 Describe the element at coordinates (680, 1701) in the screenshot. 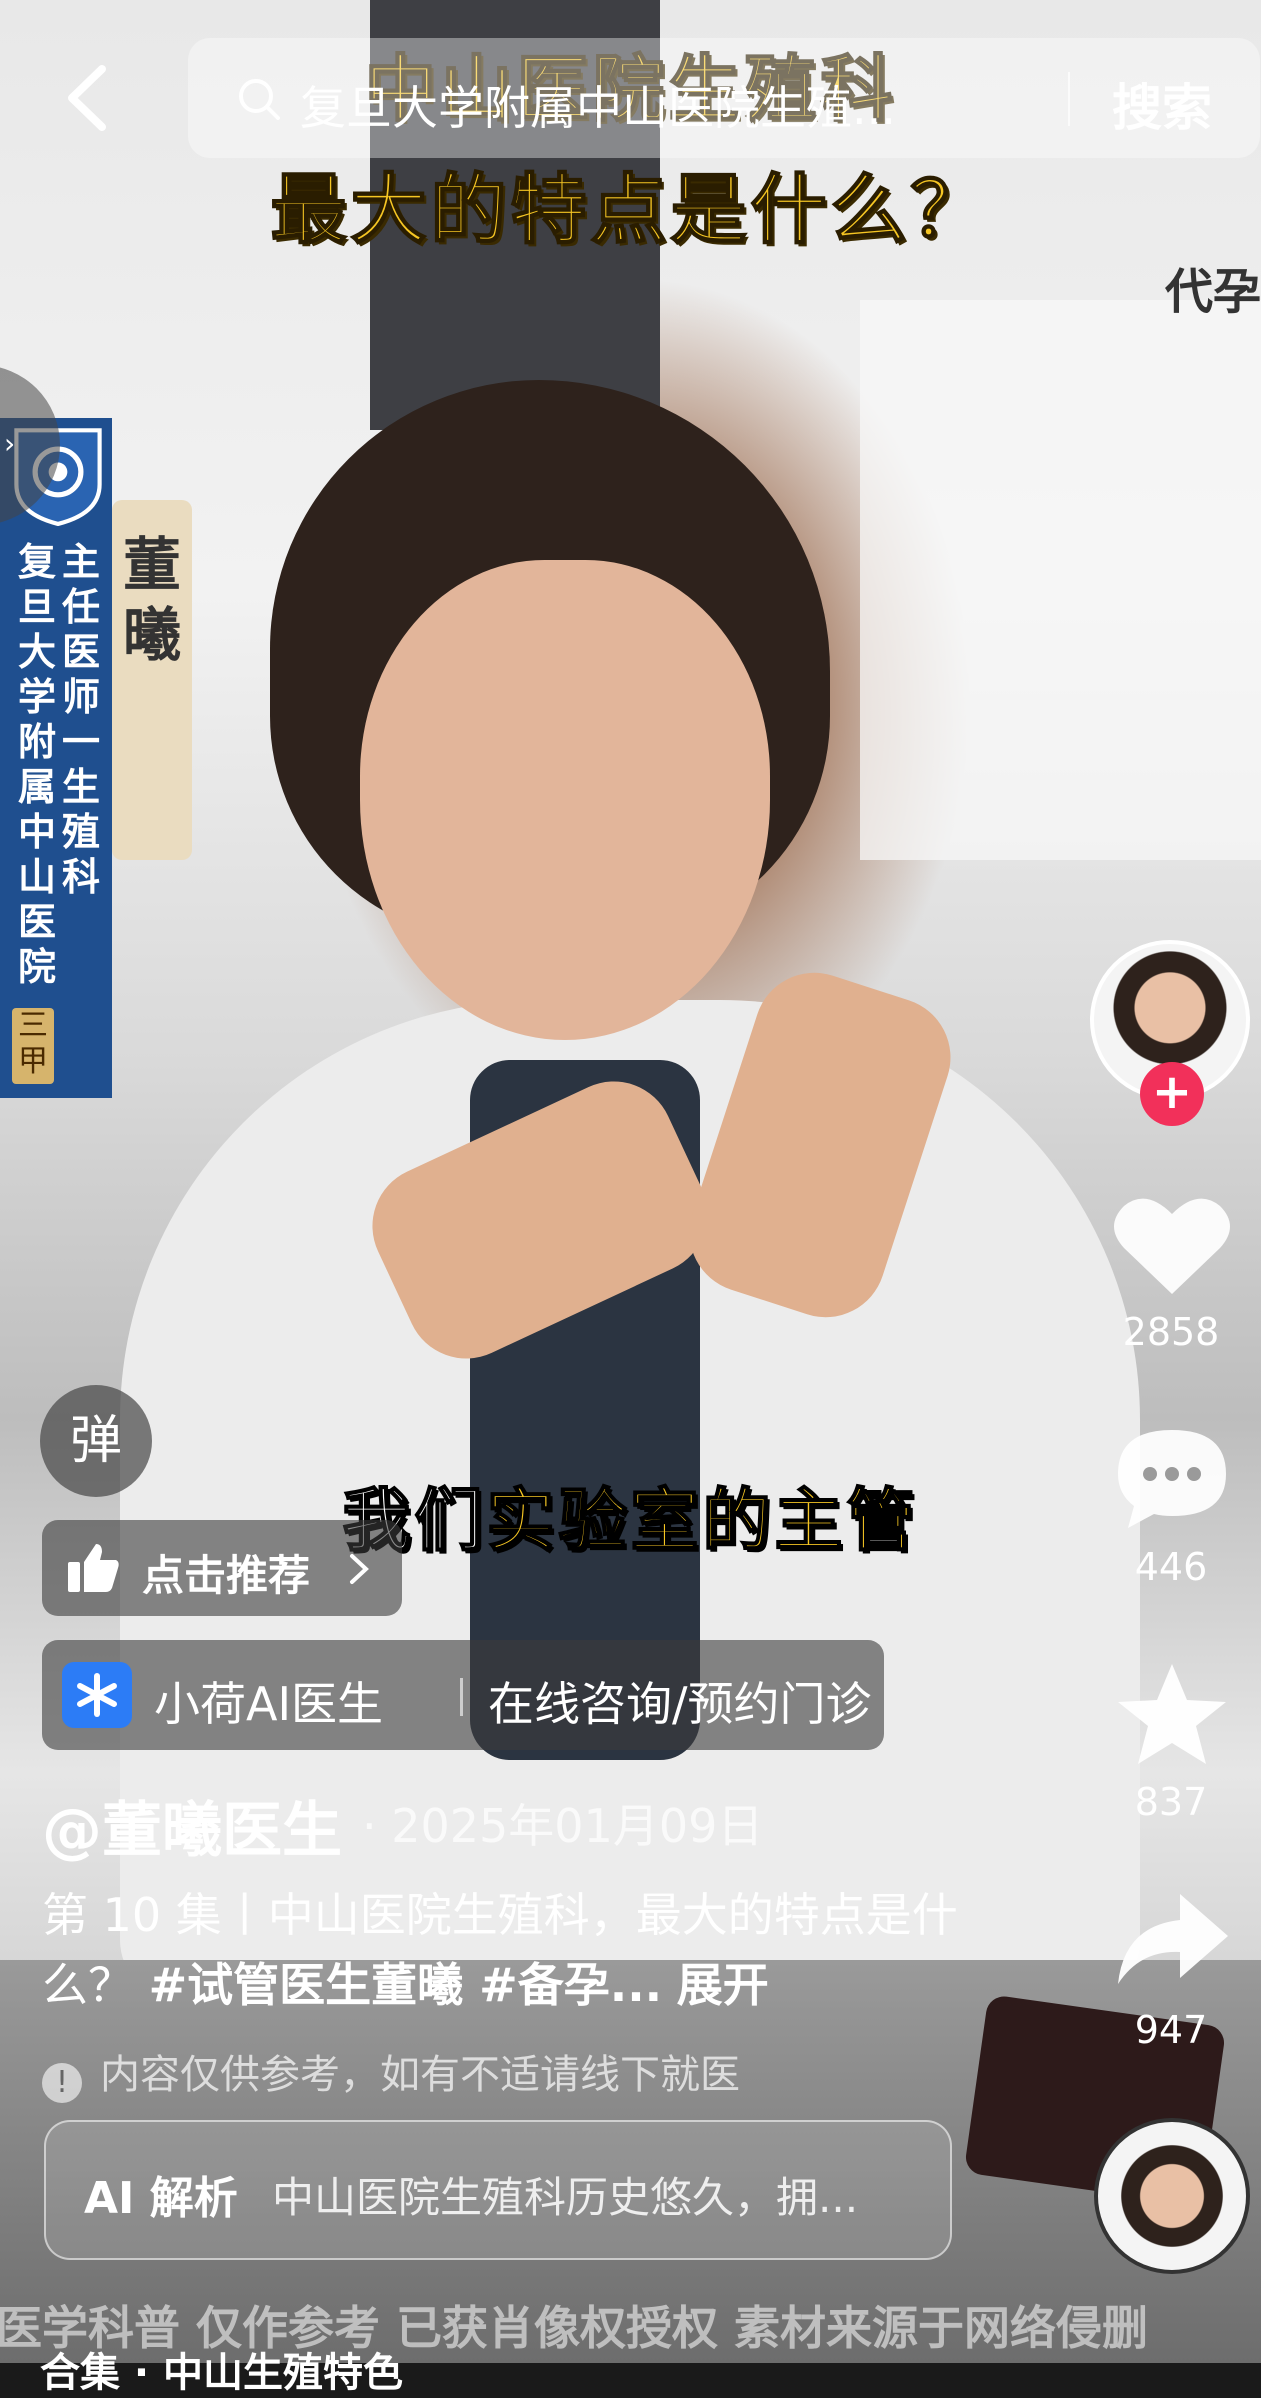

I see `ai-doctor-action: 在线咨询/预约门诊` at that location.